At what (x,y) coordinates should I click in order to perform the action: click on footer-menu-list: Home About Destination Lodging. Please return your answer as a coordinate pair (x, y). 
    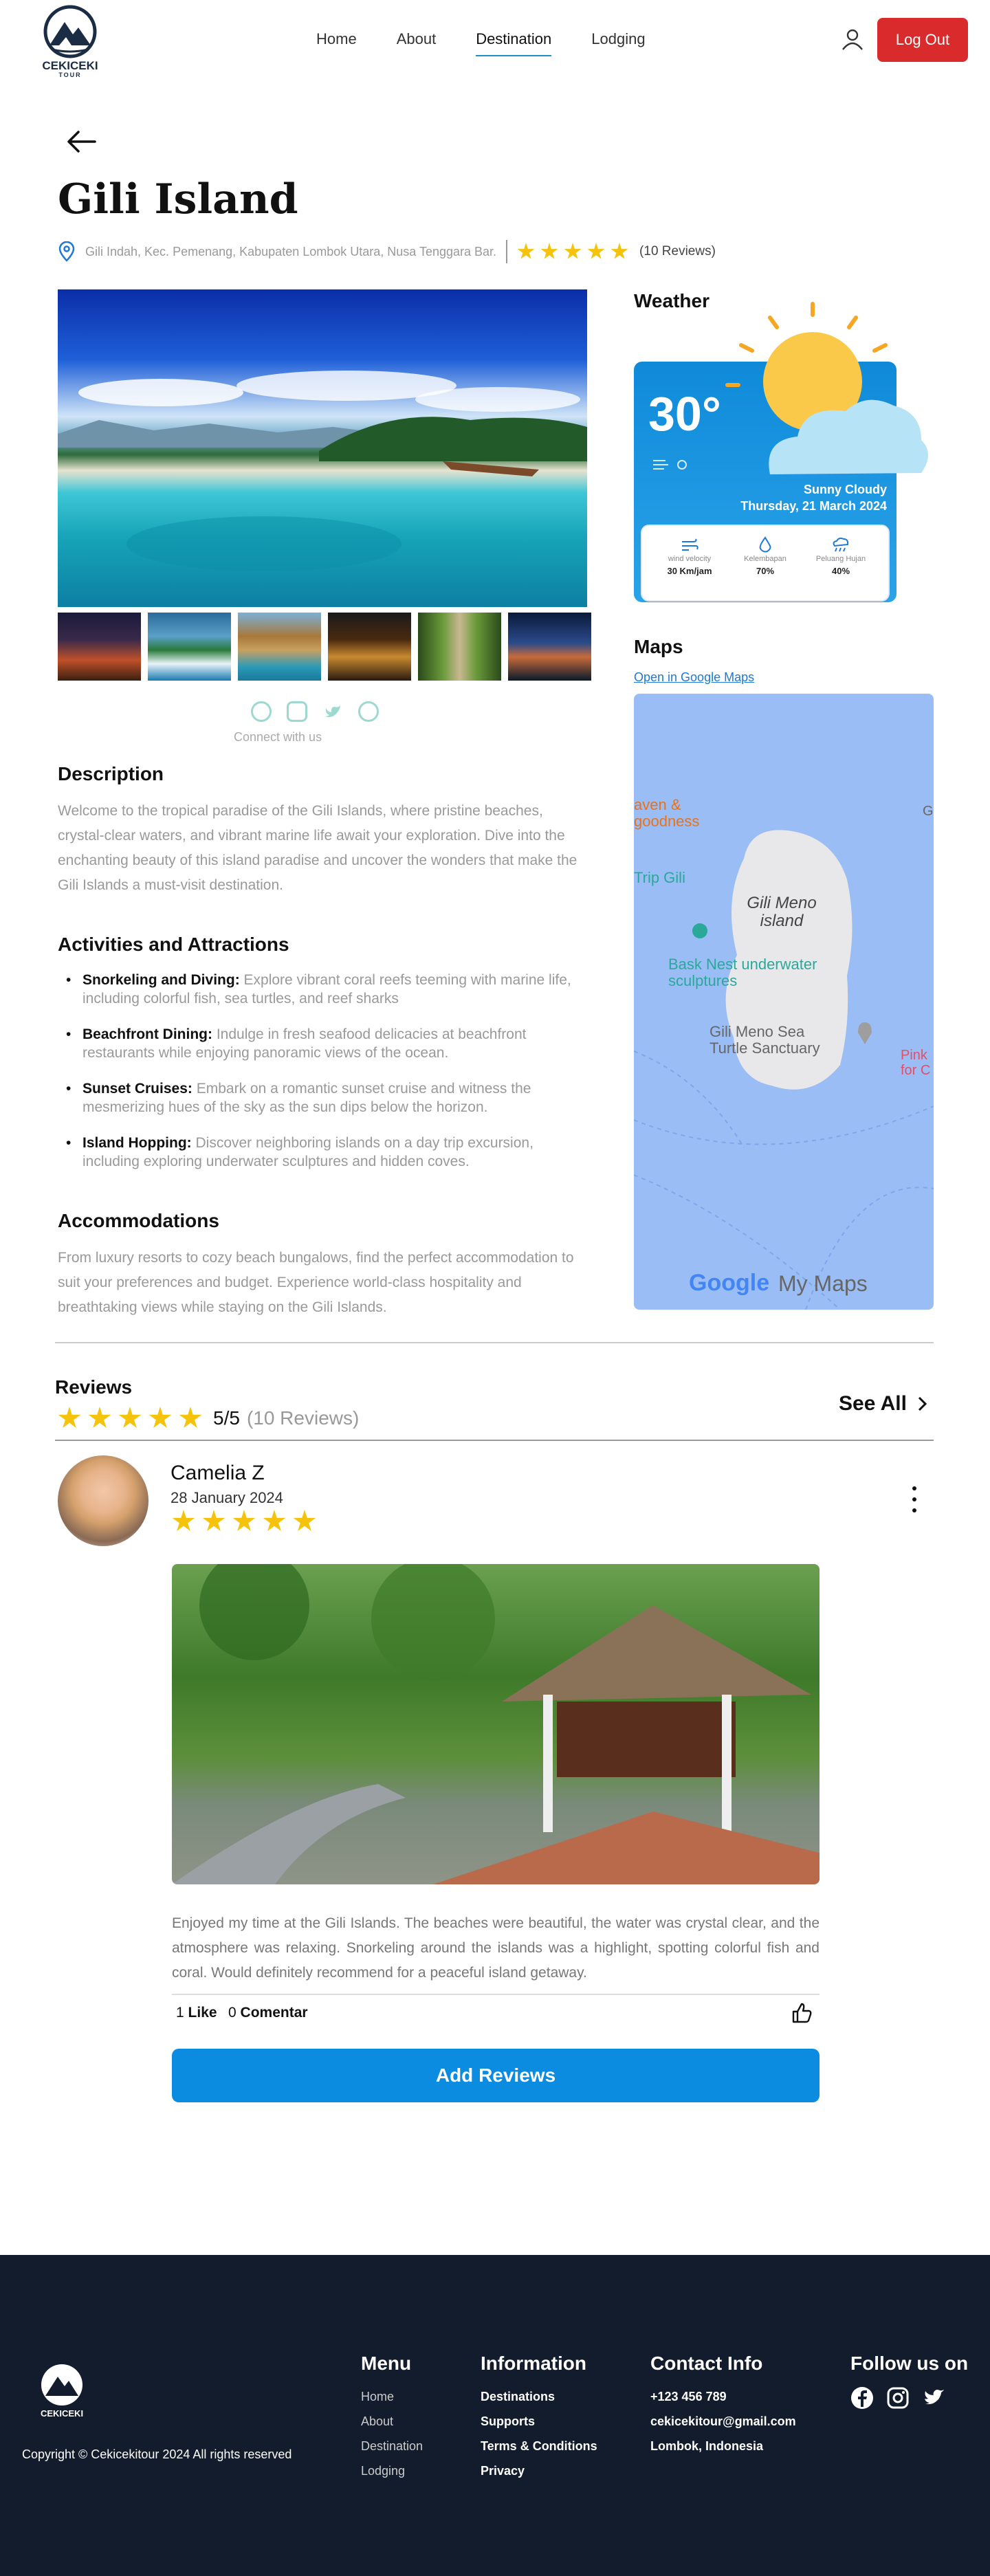
    Looking at the image, I should click on (392, 2433).